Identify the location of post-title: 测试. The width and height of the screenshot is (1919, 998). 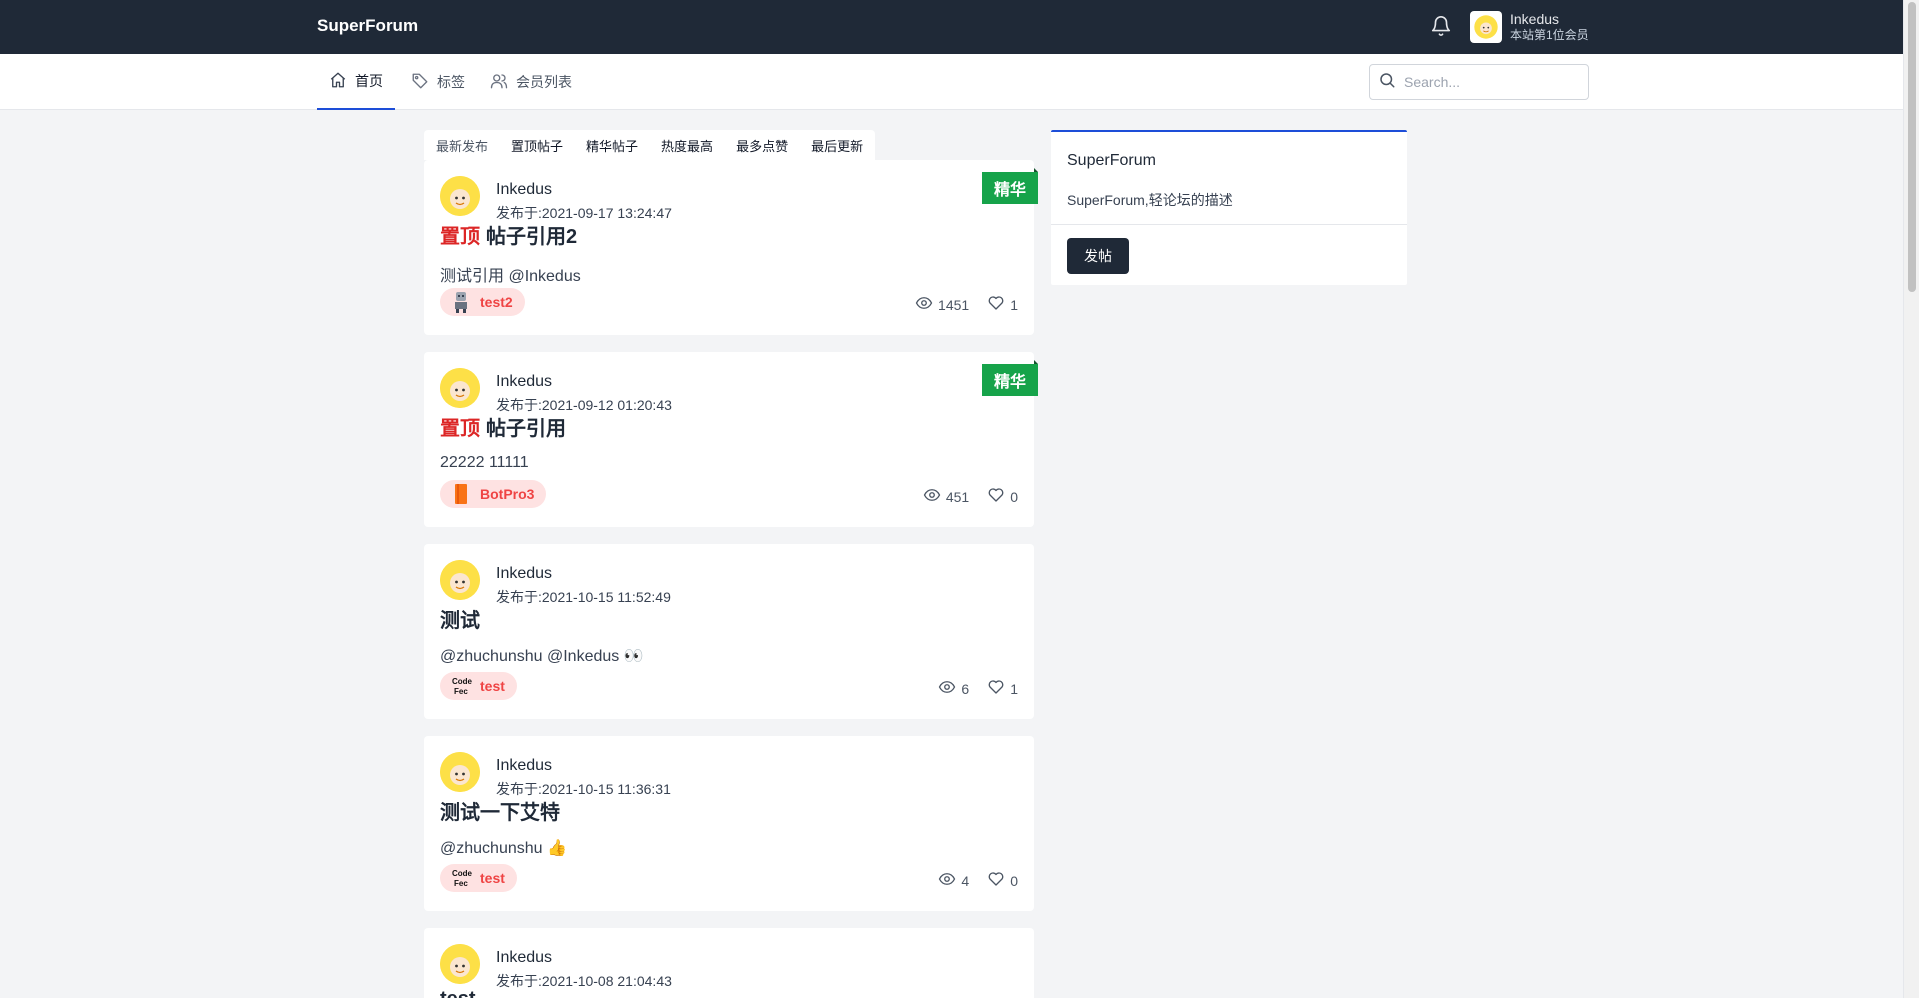
(460, 618).